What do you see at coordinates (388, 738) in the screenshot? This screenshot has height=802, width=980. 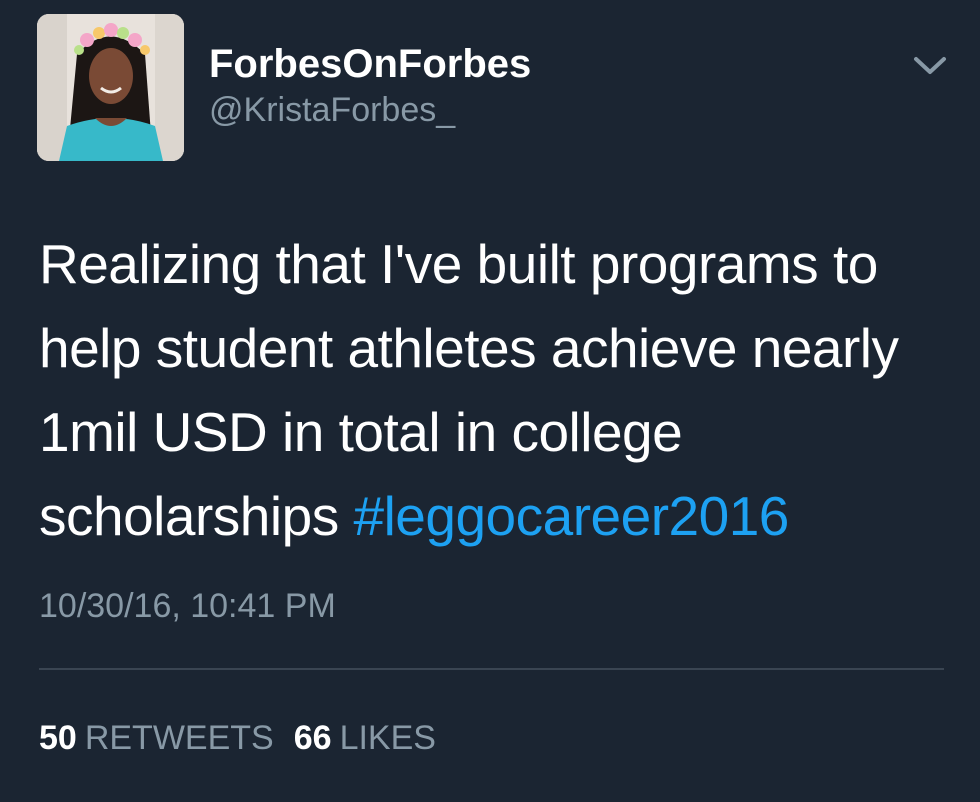 I see `likes-label: LIKES` at bounding box center [388, 738].